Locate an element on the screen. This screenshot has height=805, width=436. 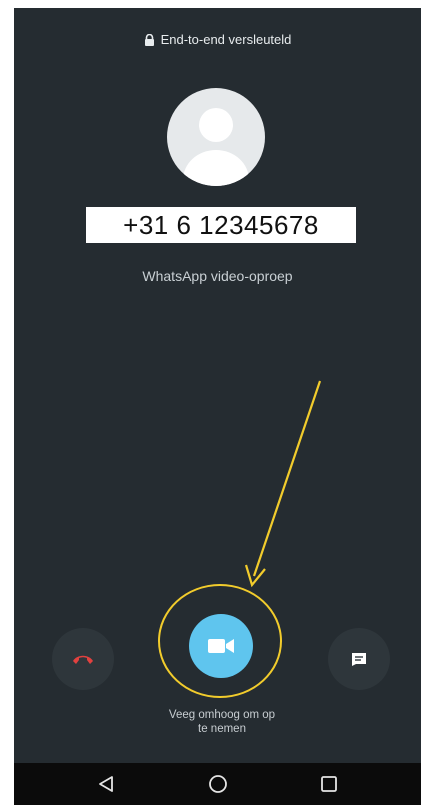
recents-square-icon is located at coordinates (329, 784).